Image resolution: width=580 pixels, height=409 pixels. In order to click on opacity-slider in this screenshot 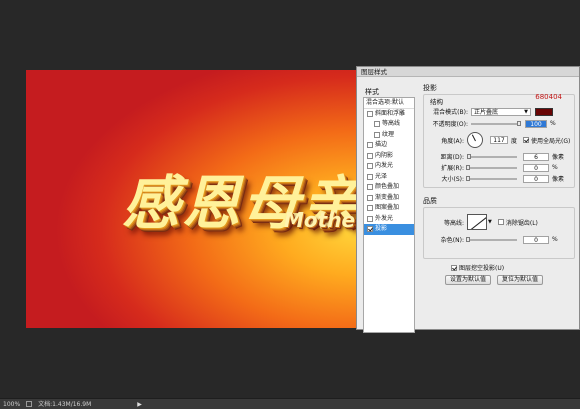, I will do `click(496, 123)`.